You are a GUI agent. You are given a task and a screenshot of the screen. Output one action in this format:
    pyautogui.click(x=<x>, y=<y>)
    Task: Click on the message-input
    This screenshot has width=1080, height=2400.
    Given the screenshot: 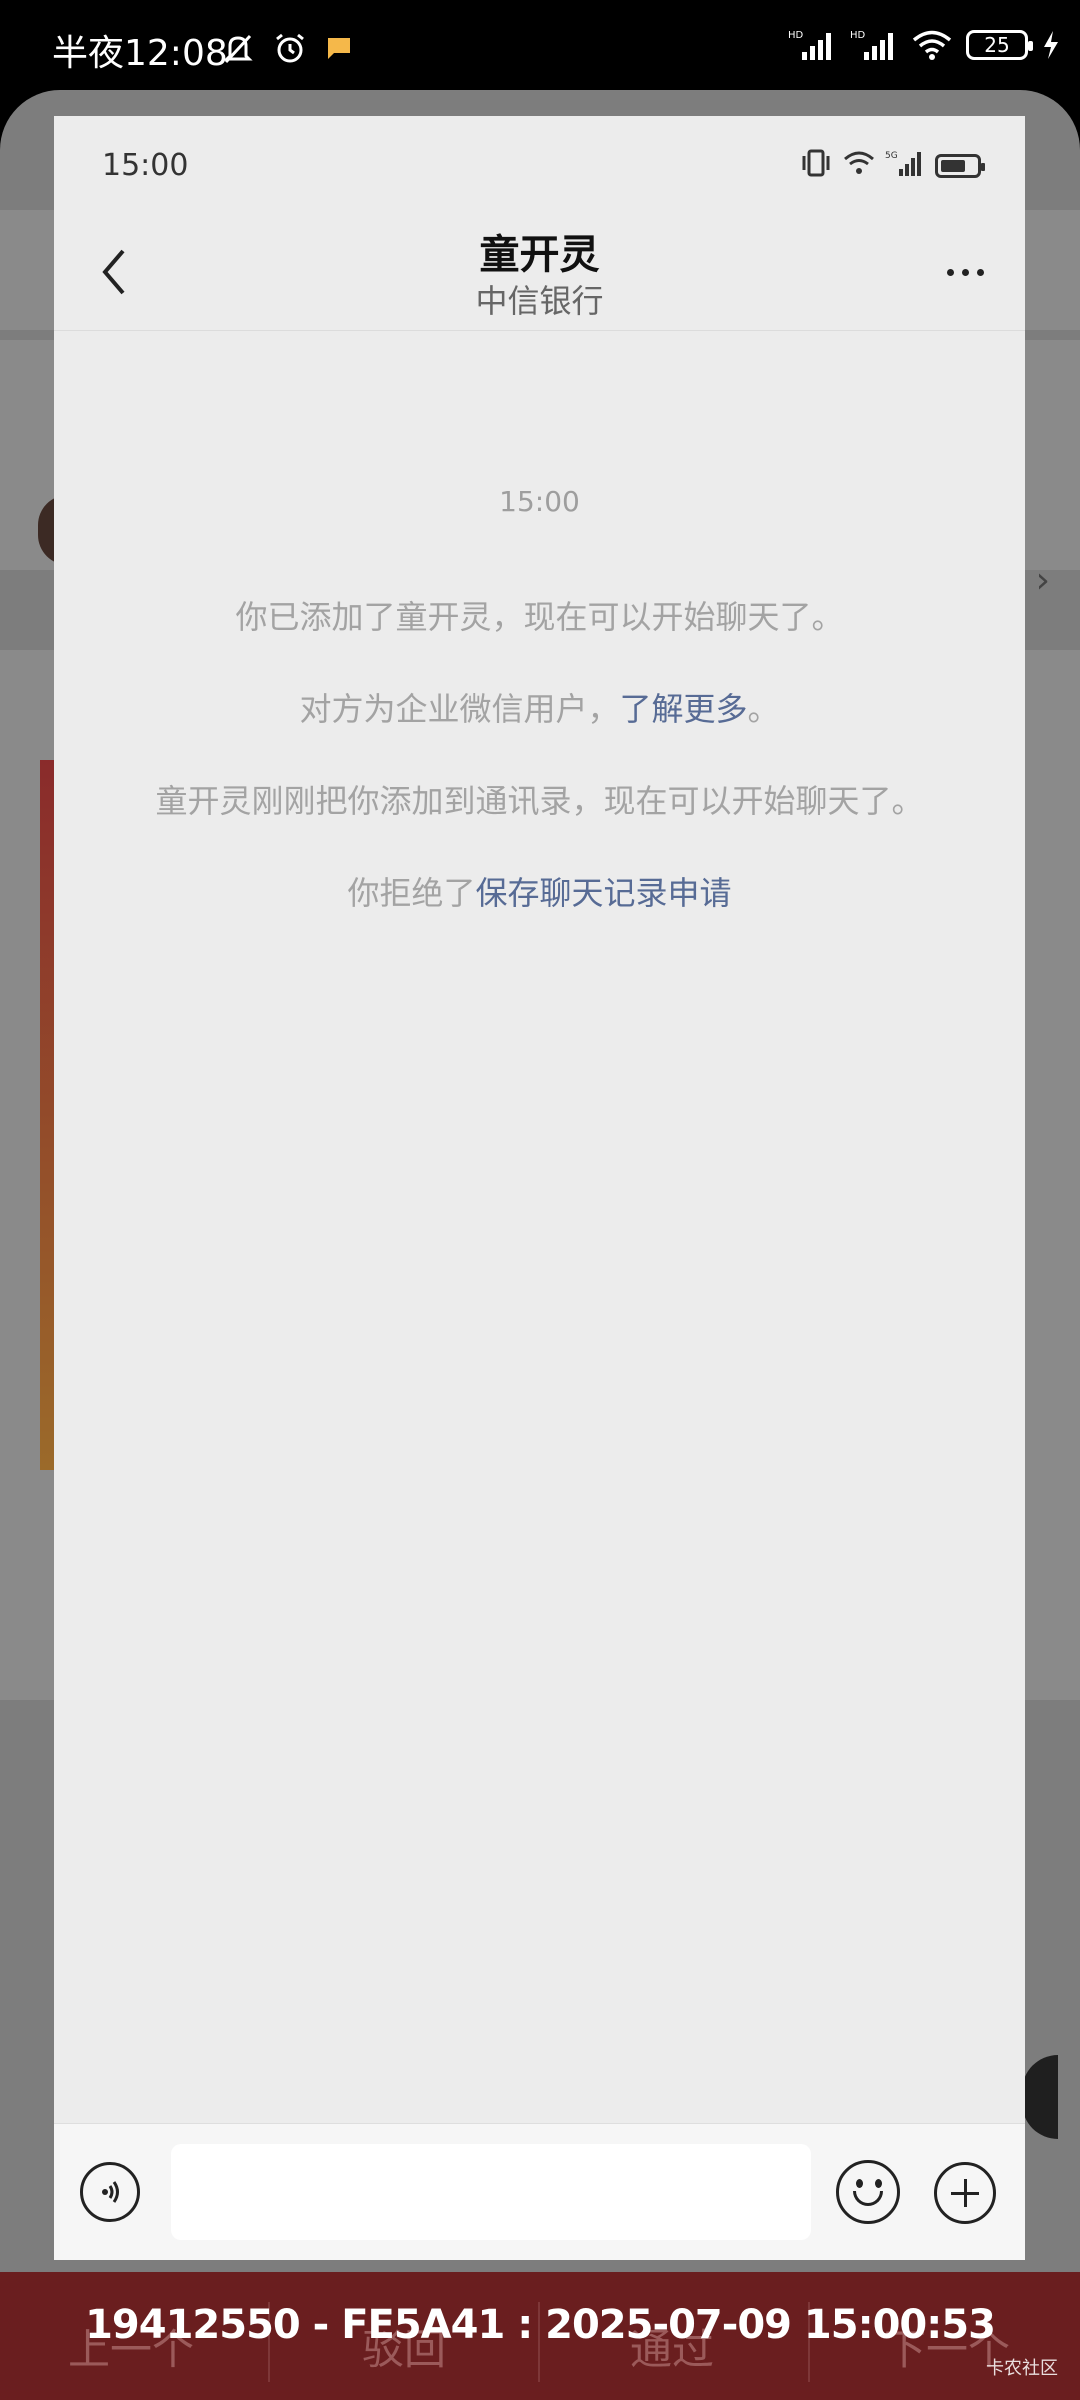 What is the action you would take?
    pyautogui.click(x=491, y=2192)
    